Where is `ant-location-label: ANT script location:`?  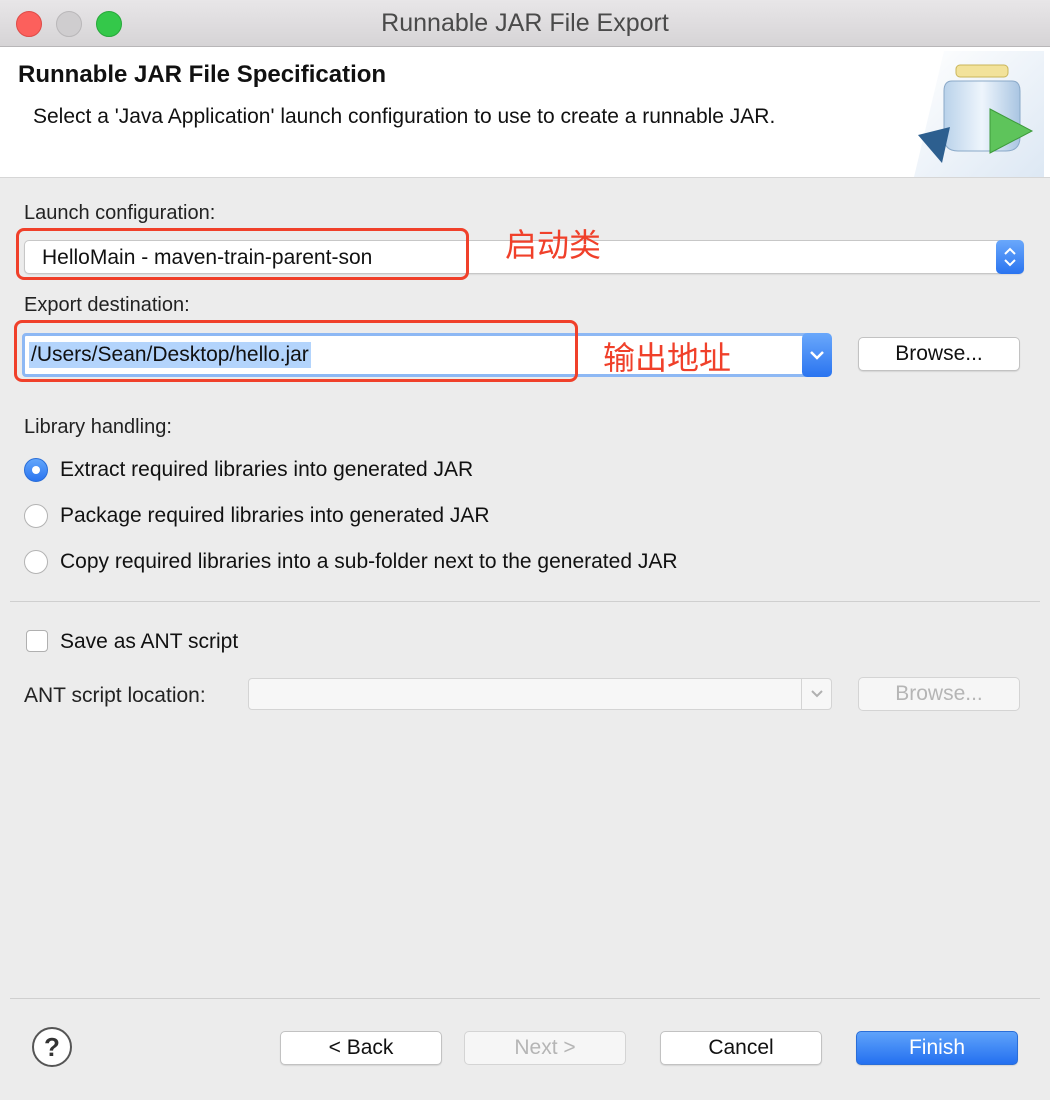 ant-location-label: ANT script location: is located at coordinates (115, 695).